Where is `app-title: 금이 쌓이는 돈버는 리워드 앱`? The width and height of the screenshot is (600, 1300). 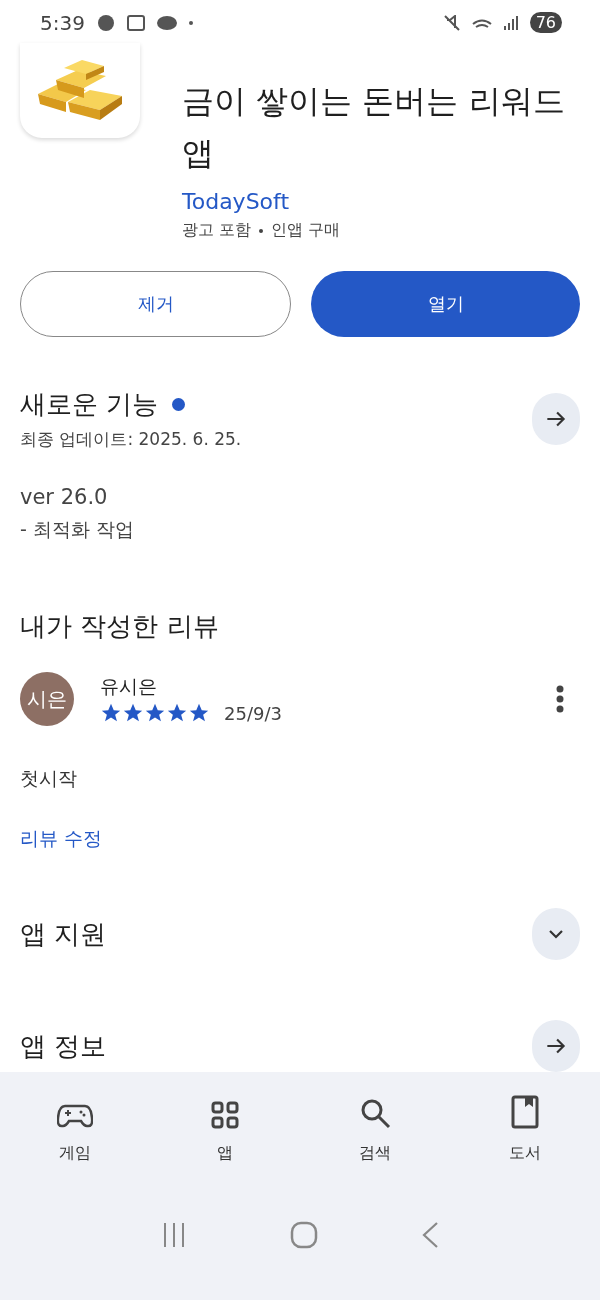 app-title: 금이 쌓이는 돈버는 리워드 앱 is located at coordinates (374, 127).